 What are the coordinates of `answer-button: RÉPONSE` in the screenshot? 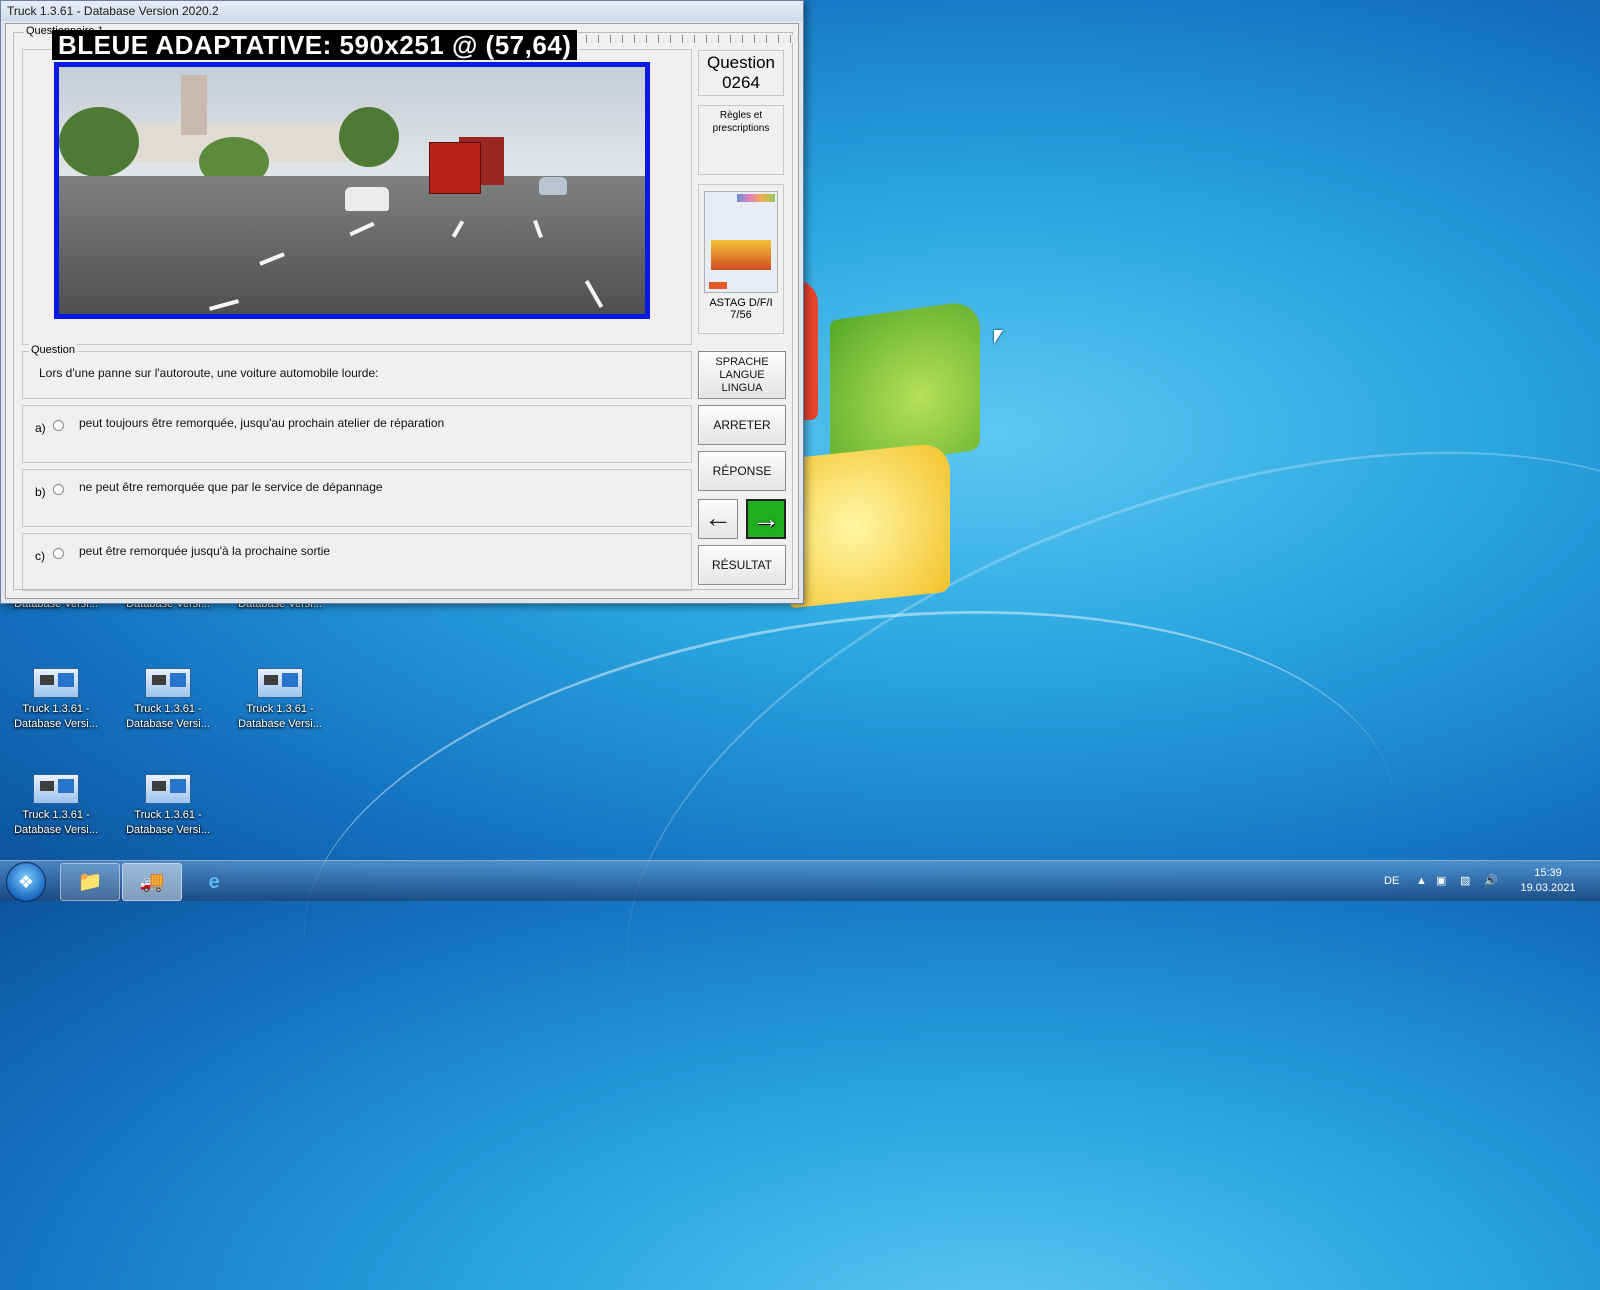 It's located at (742, 471).